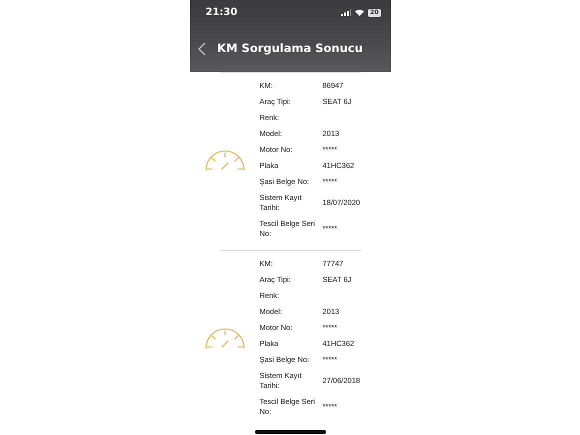 The image size is (580, 435). What do you see at coordinates (359, 12) in the screenshot?
I see `wifi-icon` at bounding box center [359, 12].